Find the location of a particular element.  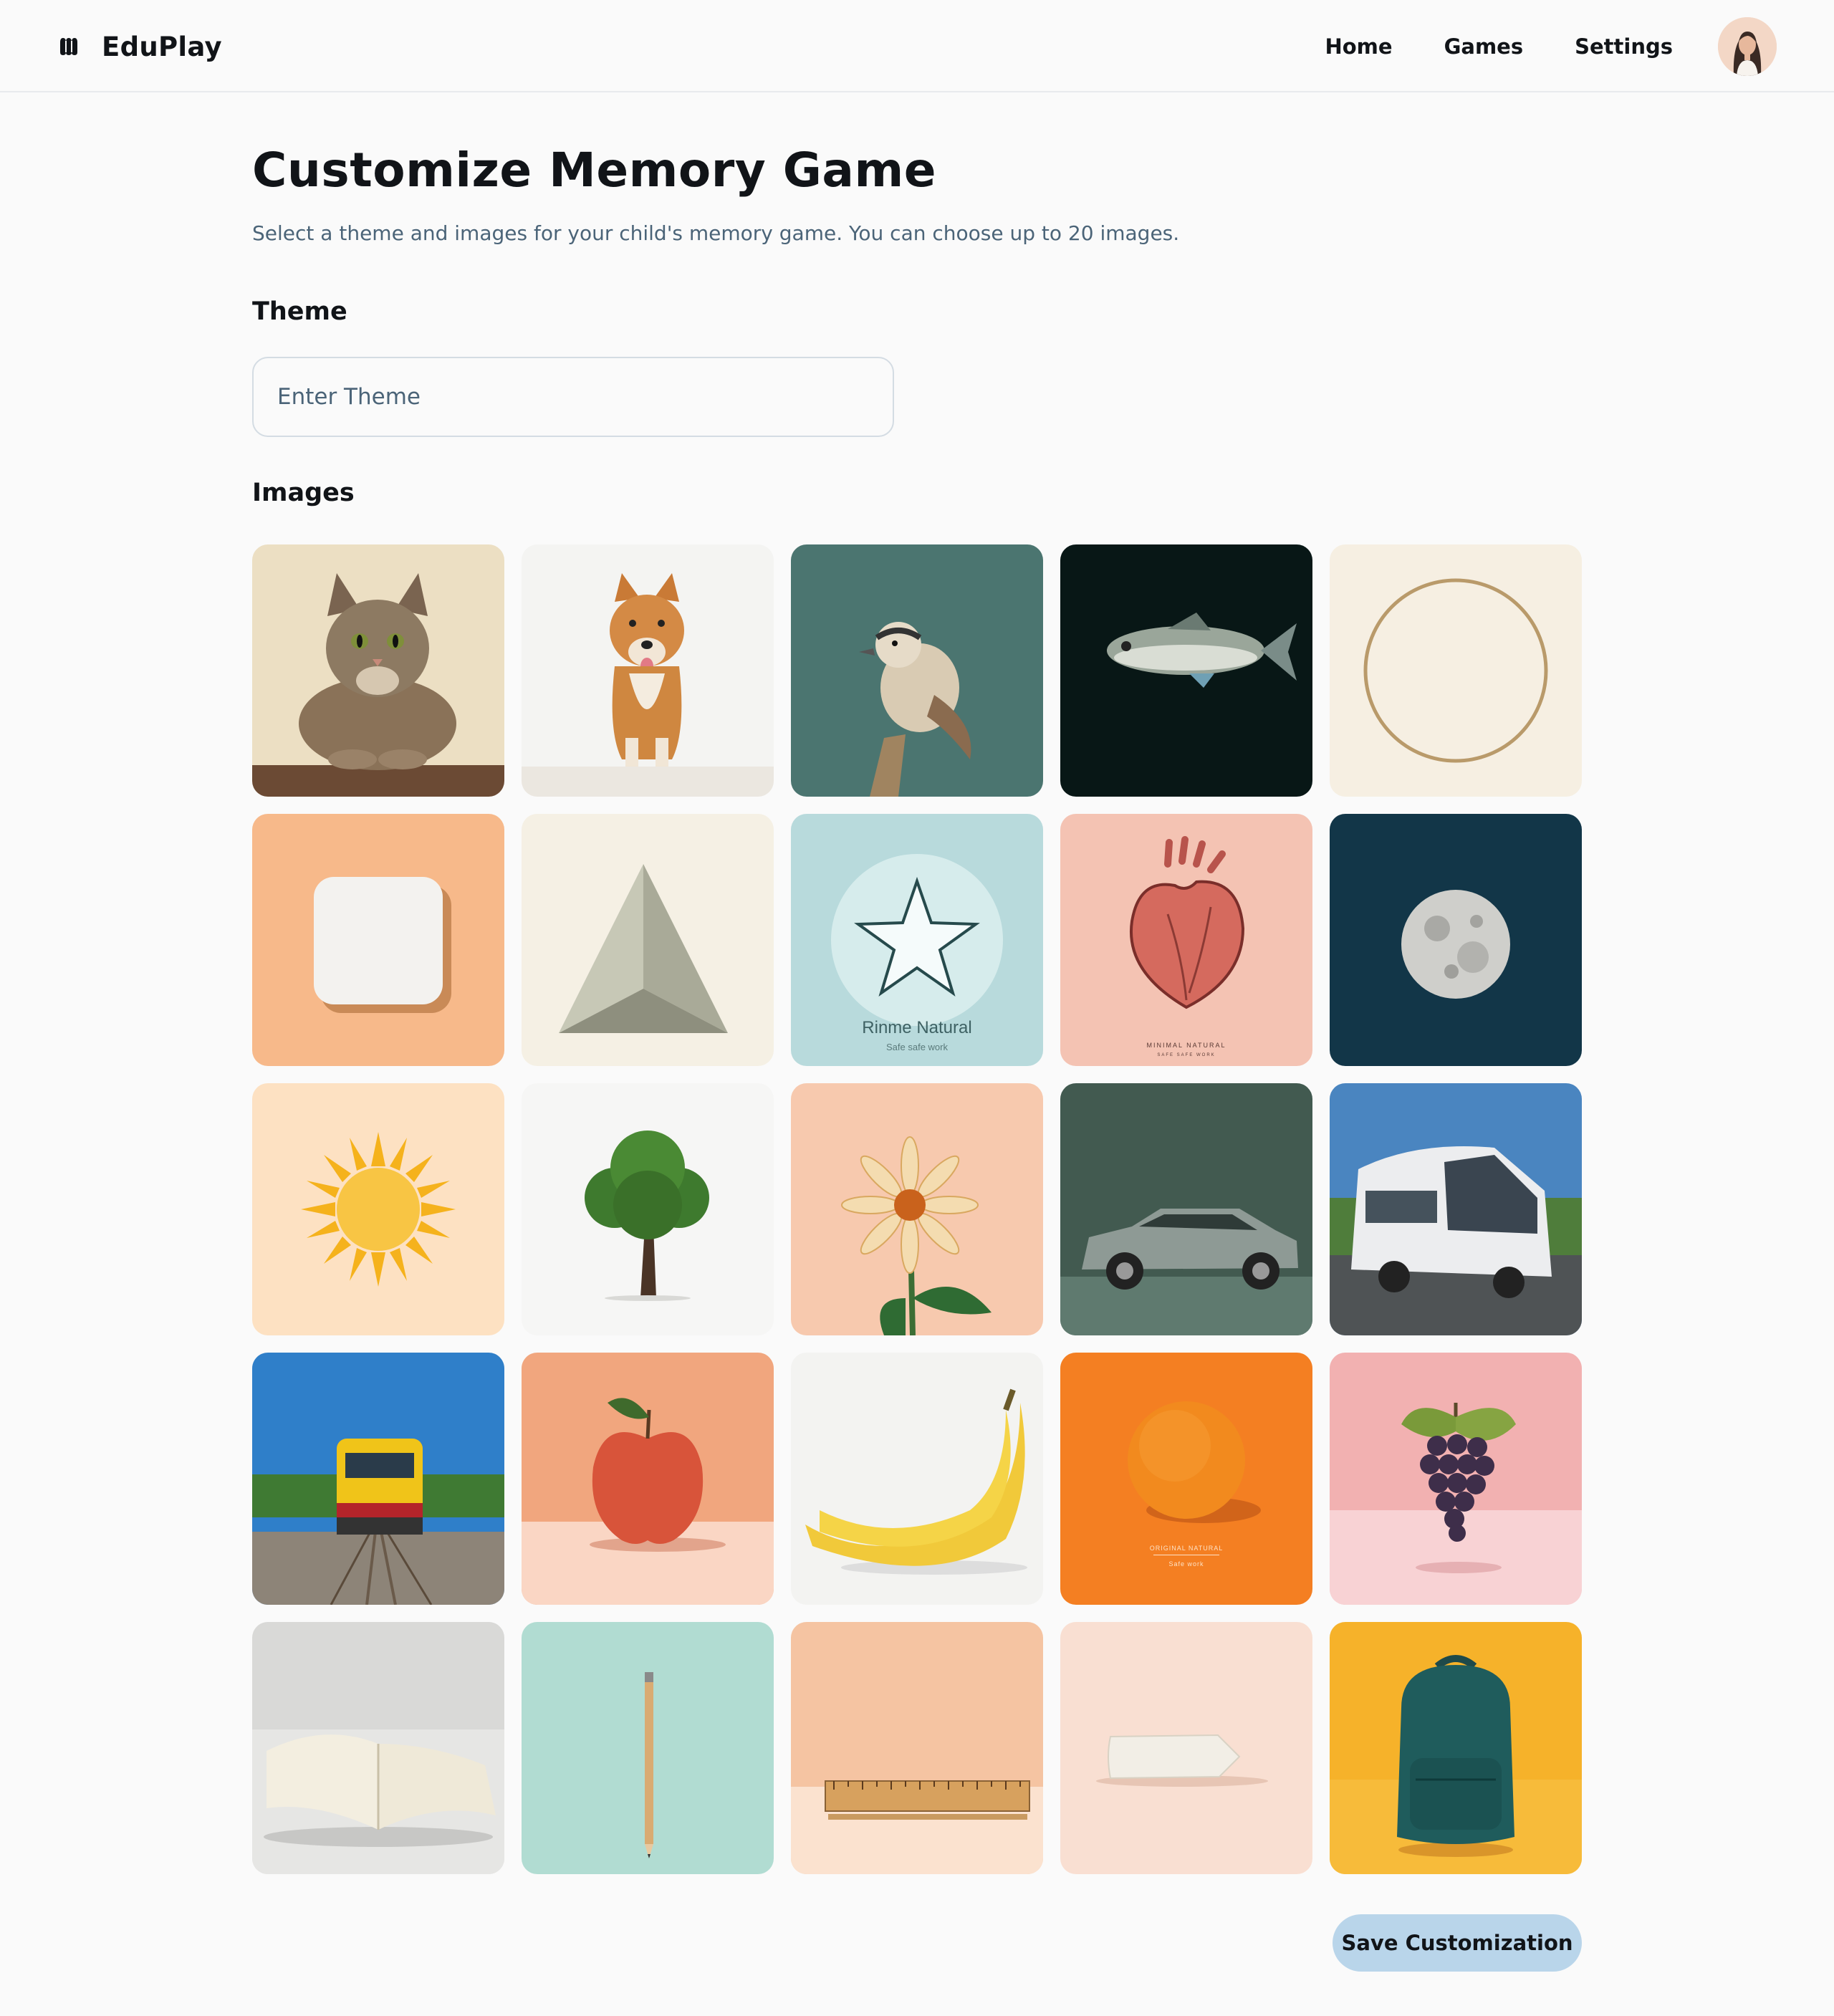

star-icon: Rinme Natural Safe safe work is located at coordinates (917, 940).